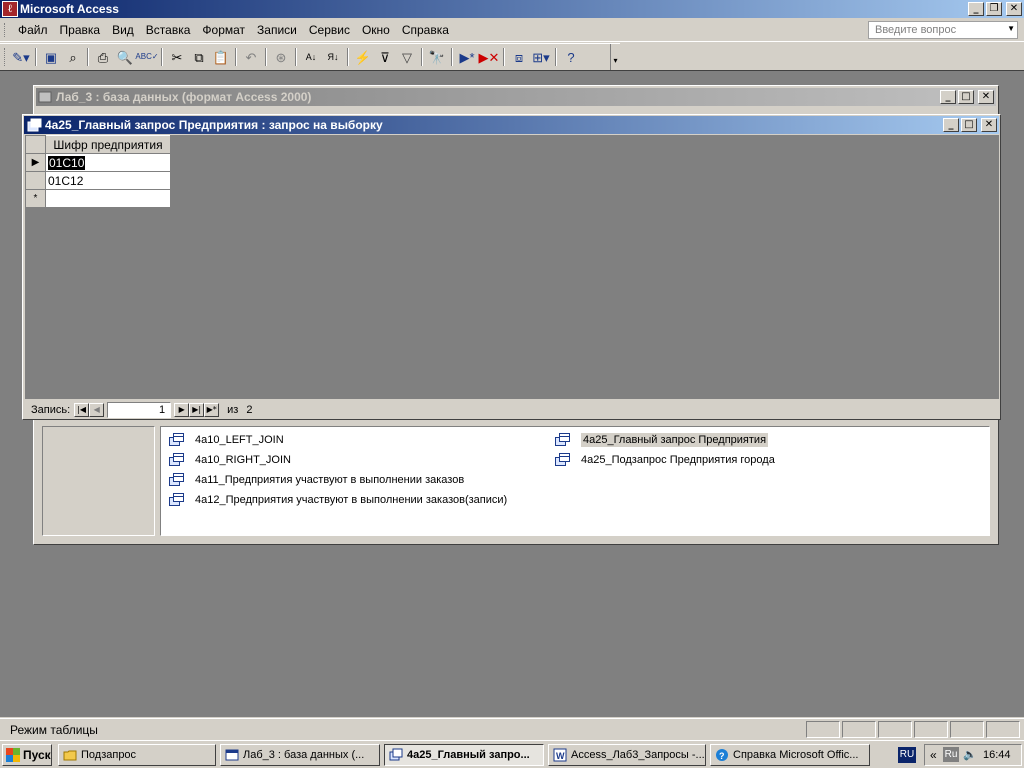 The image size is (1024, 768). Describe the element at coordinates (35, 180) in the screenshot. I see `row-selector` at that location.